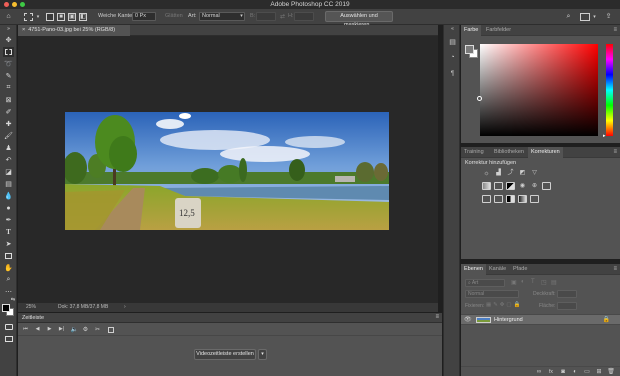 The image size is (620, 376). What do you see at coordinates (13, 300) in the screenshot?
I see `swap-colors-icon: ⇆` at bounding box center [13, 300].